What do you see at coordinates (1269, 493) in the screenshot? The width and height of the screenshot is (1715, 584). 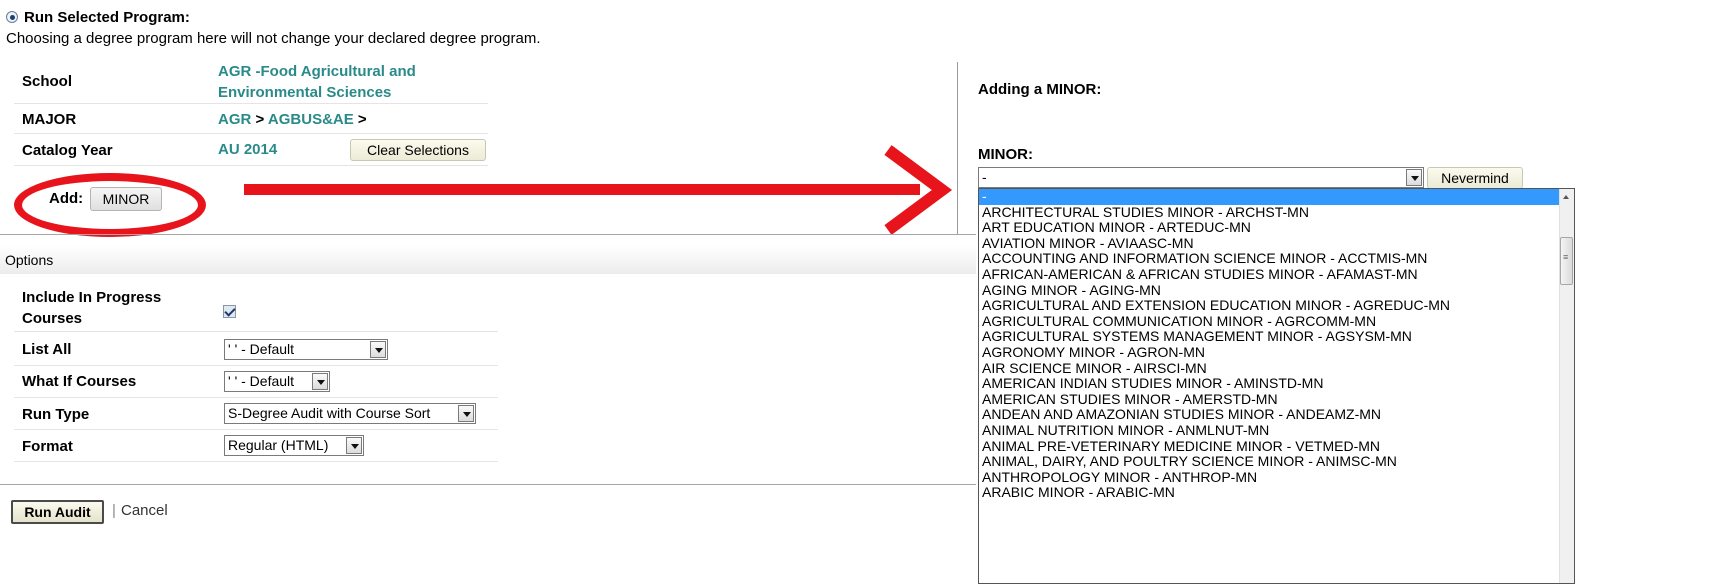 I see `minor-option: ARABIC MINOR - ARABIC-MN` at bounding box center [1269, 493].